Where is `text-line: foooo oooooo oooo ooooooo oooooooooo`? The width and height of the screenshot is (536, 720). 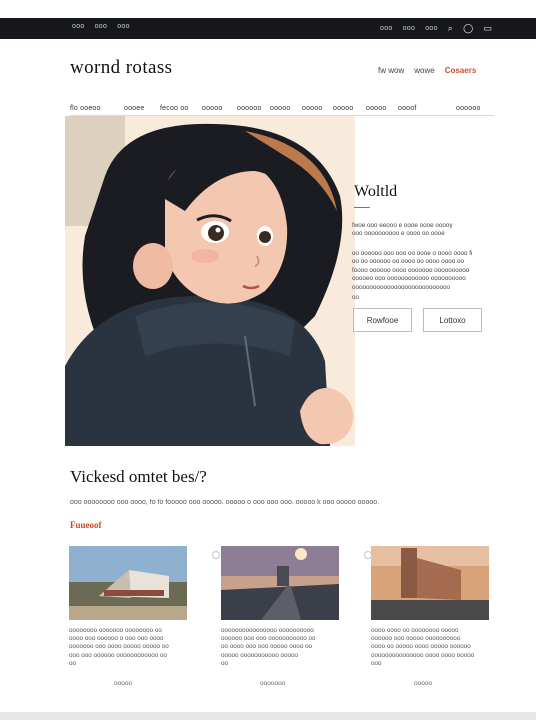
text-line: foooo oooooo oooo ooooooo oooooooooo is located at coordinates (411, 270).